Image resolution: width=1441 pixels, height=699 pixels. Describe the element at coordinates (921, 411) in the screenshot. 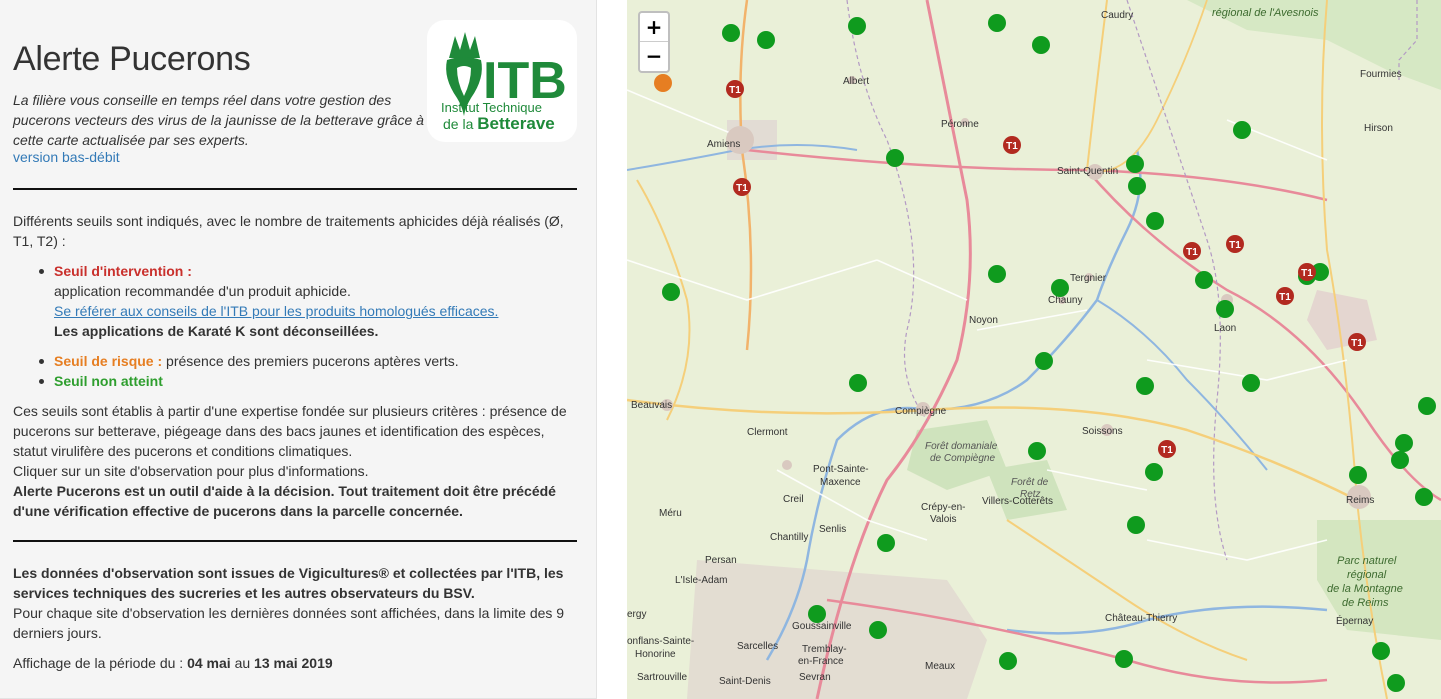

I see `place-label: Compiègne` at that location.